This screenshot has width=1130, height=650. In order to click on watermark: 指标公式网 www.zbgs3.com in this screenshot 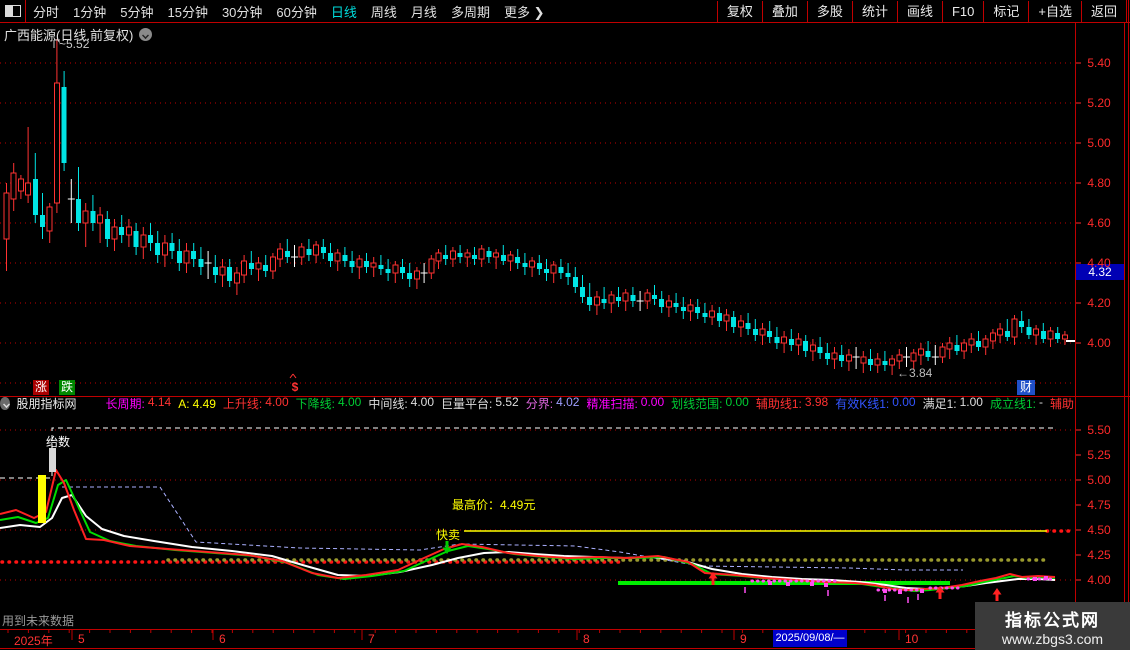, I will do `click(1052, 626)`.